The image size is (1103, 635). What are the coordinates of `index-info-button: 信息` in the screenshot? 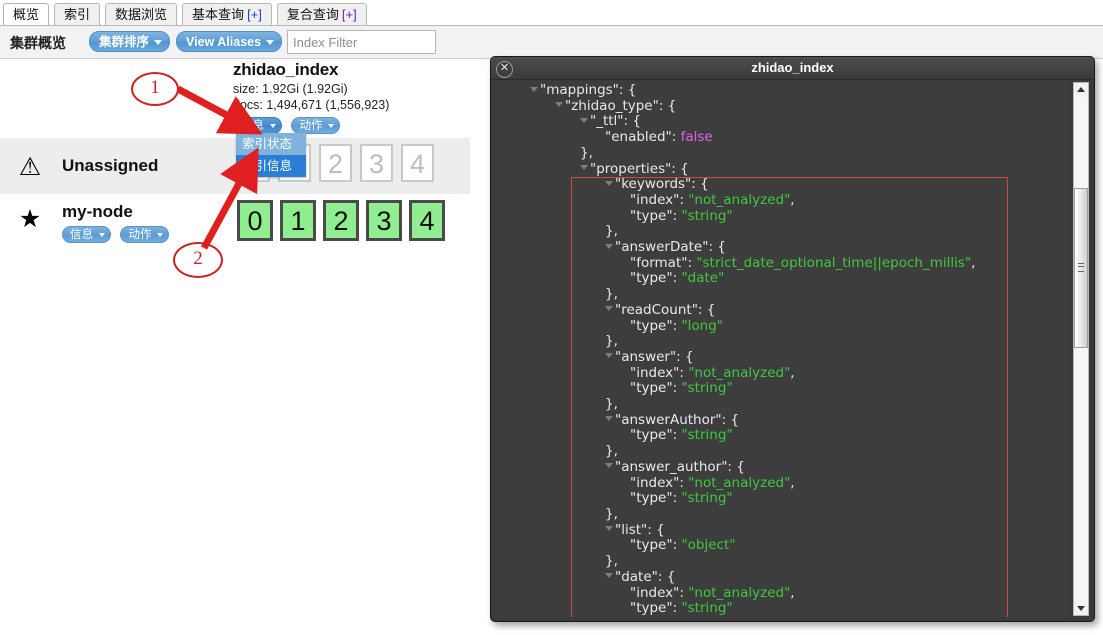 It's located at (257, 125).